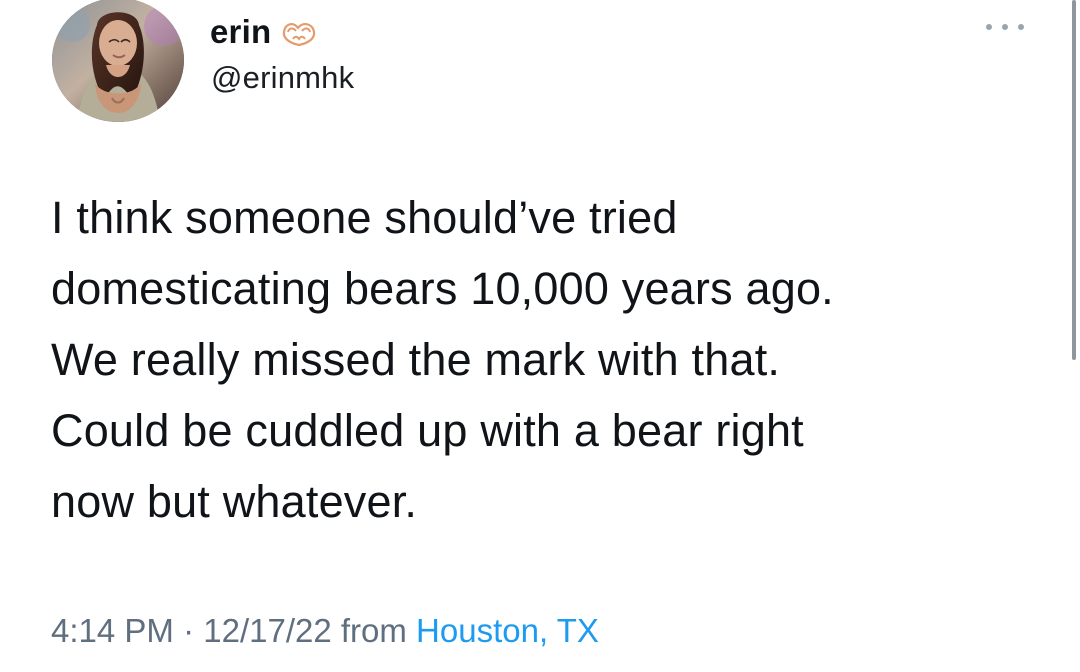  What do you see at coordinates (282, 77) in the screenshot?
I see `user-handle: @erinmhk` at bounding box center [282, 77].